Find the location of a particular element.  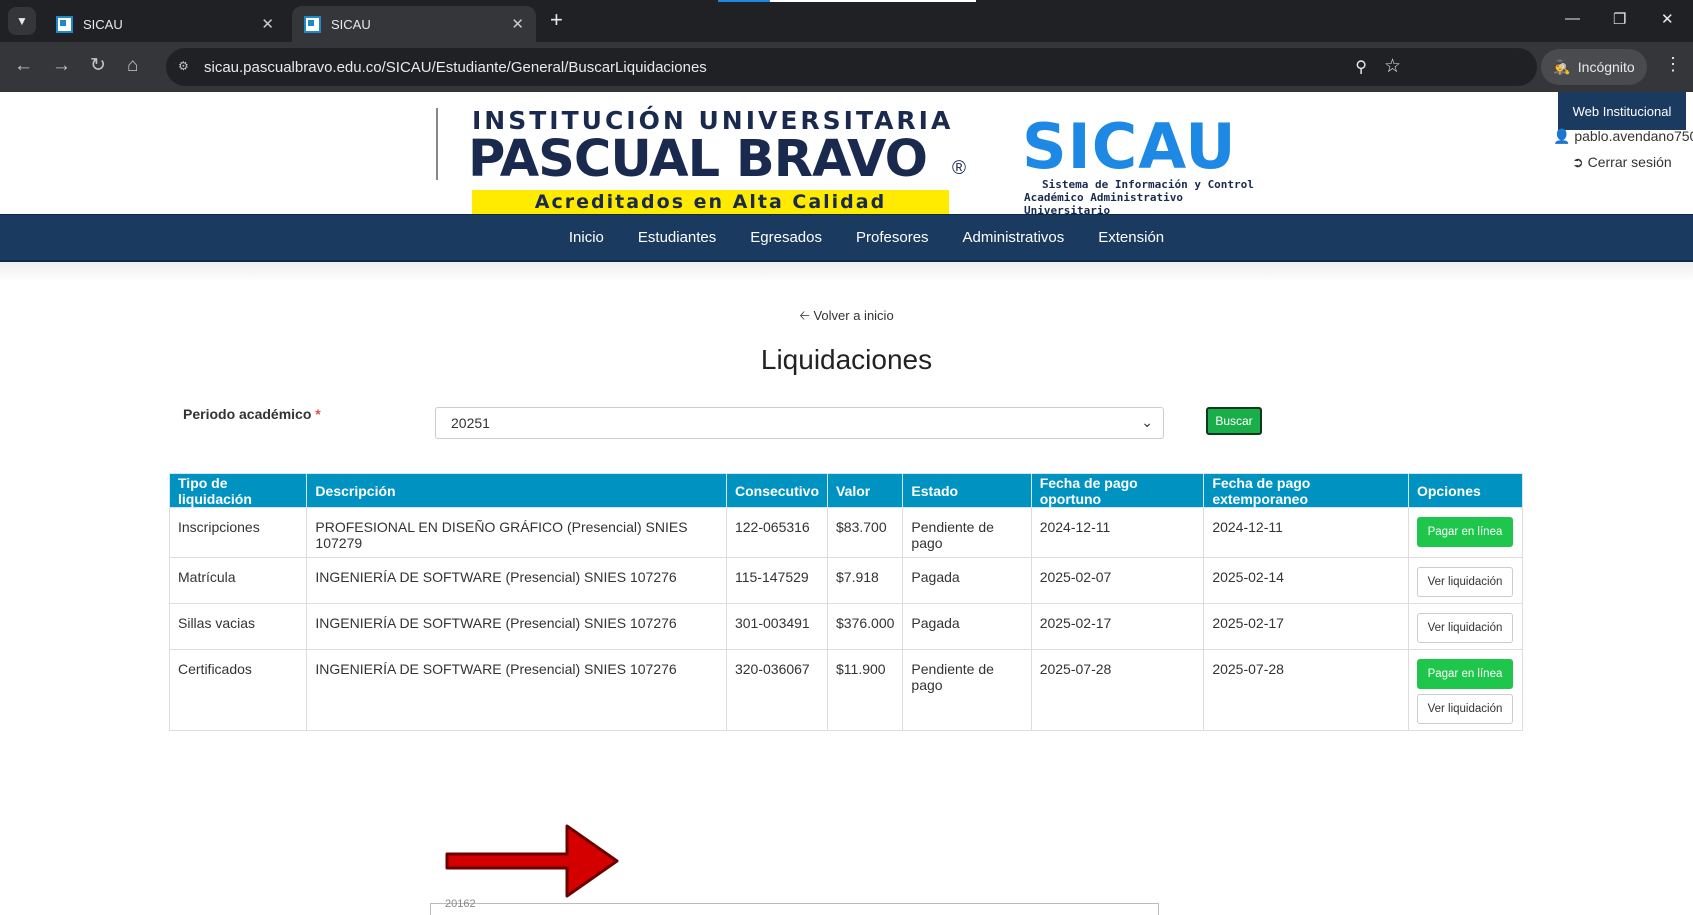

cell-oportuno: 2025-02-17 is located at coordinates (1117, 626).